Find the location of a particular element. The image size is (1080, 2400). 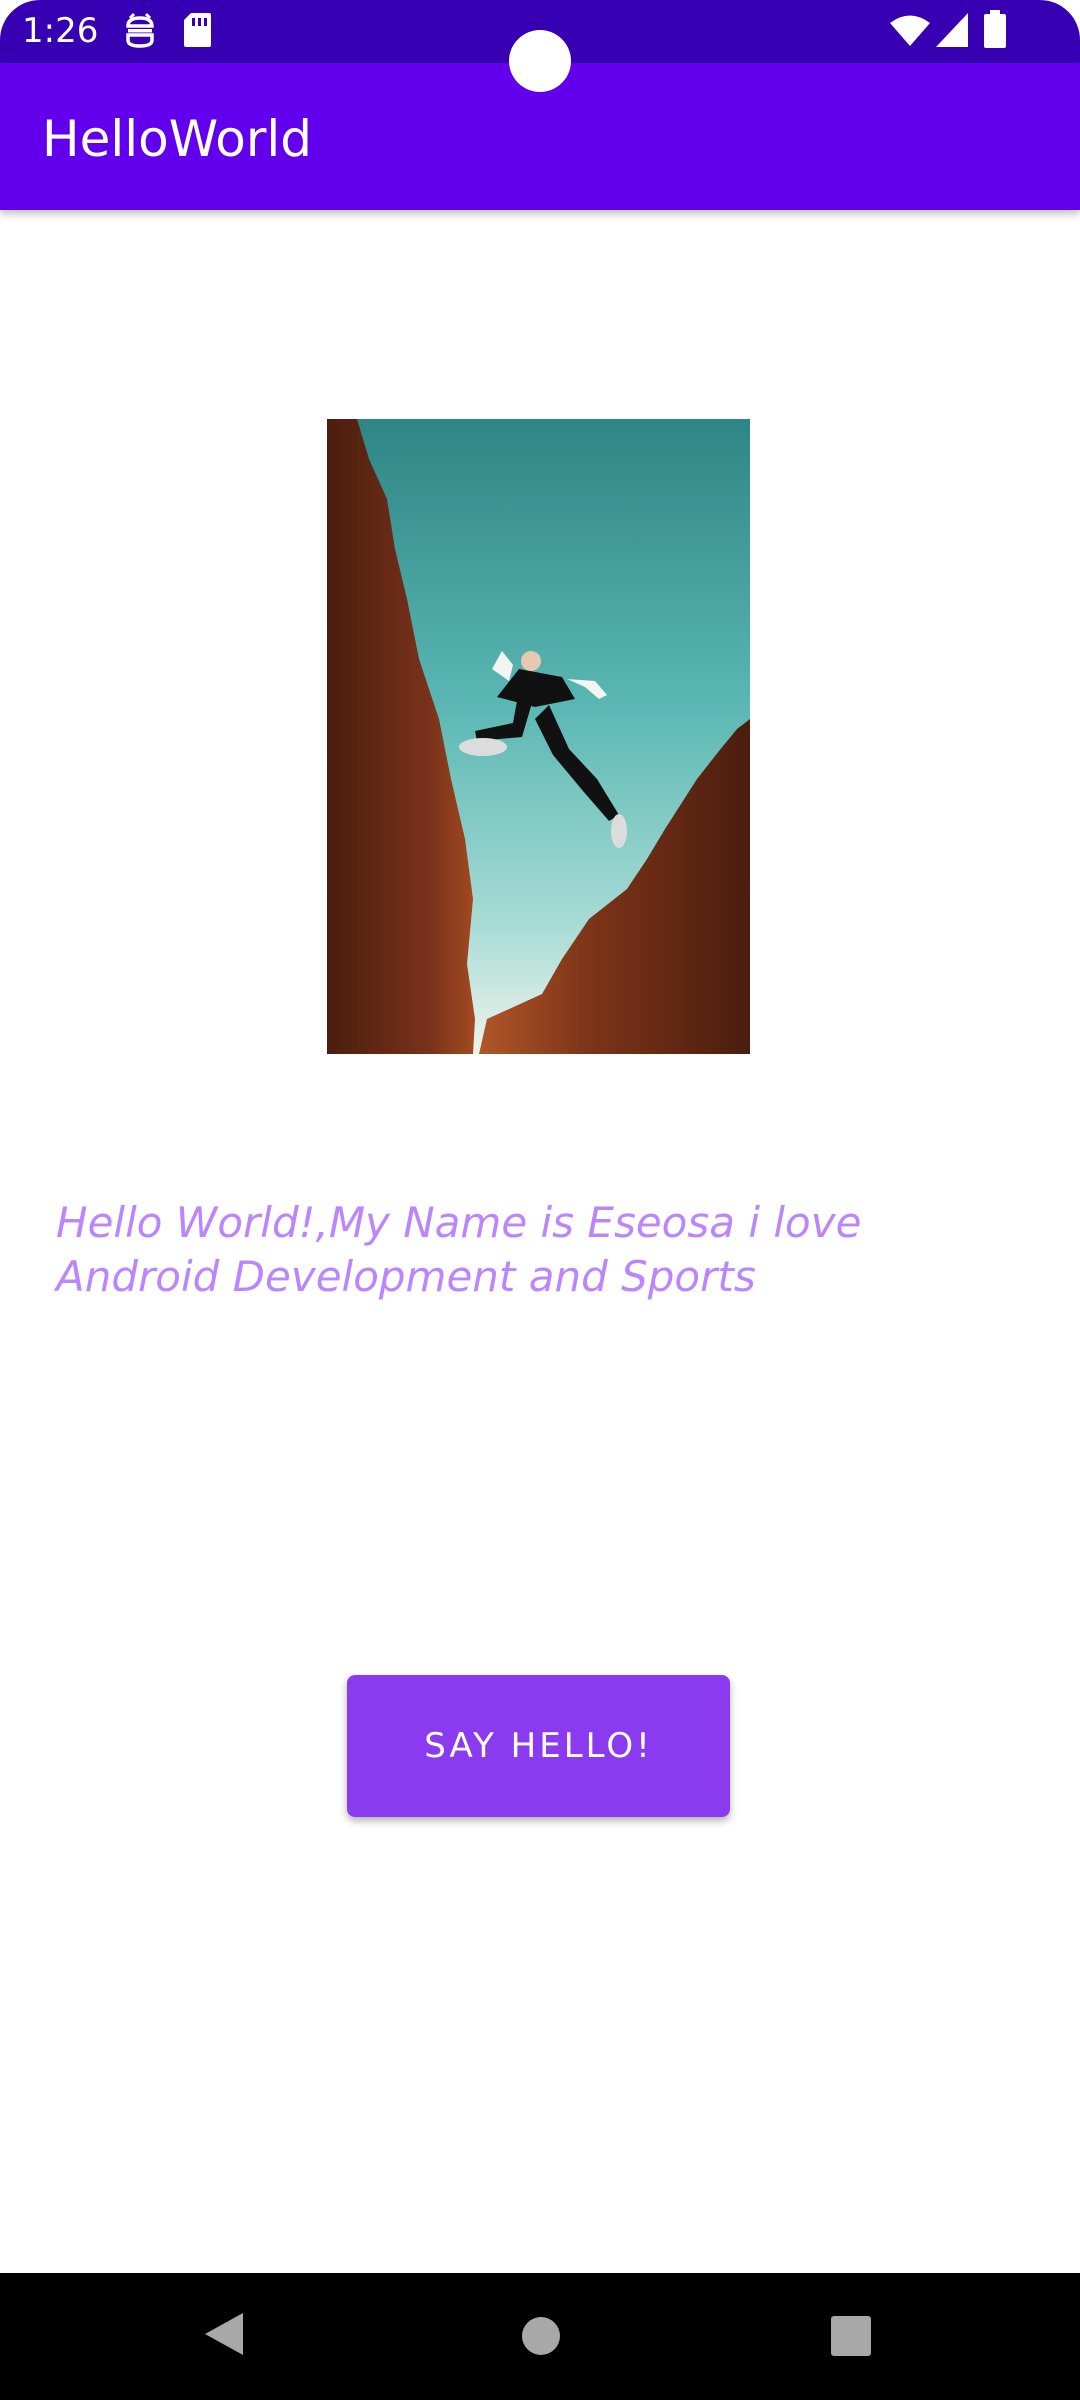

app-title: HelloWorld is located at coordinates (177, 139).